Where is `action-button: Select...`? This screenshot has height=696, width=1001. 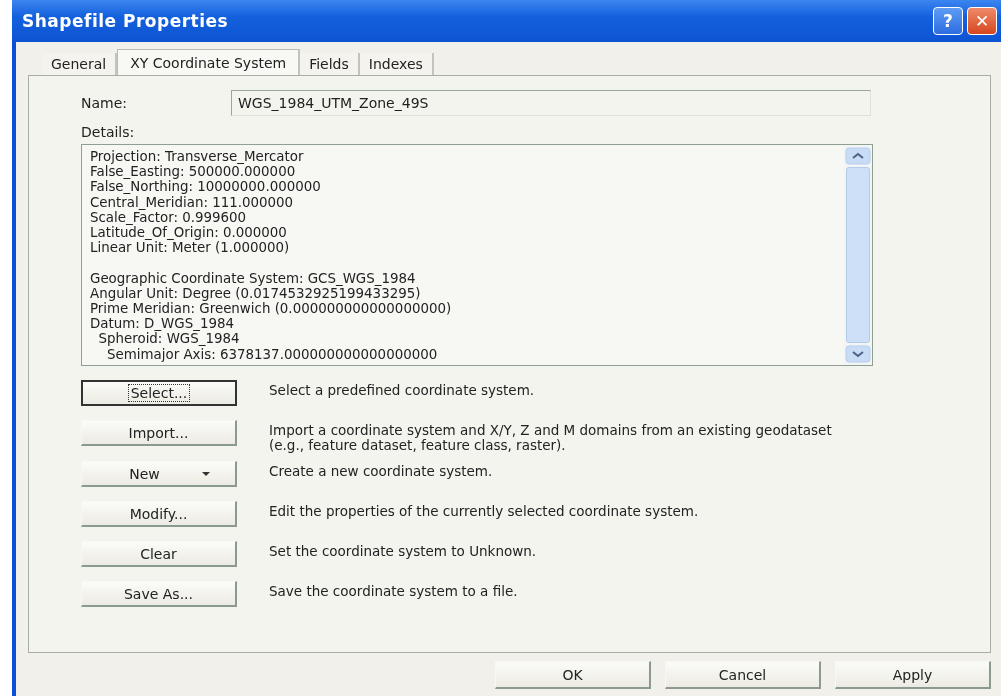
action-button: Select... is located at coordinates (159, 393).